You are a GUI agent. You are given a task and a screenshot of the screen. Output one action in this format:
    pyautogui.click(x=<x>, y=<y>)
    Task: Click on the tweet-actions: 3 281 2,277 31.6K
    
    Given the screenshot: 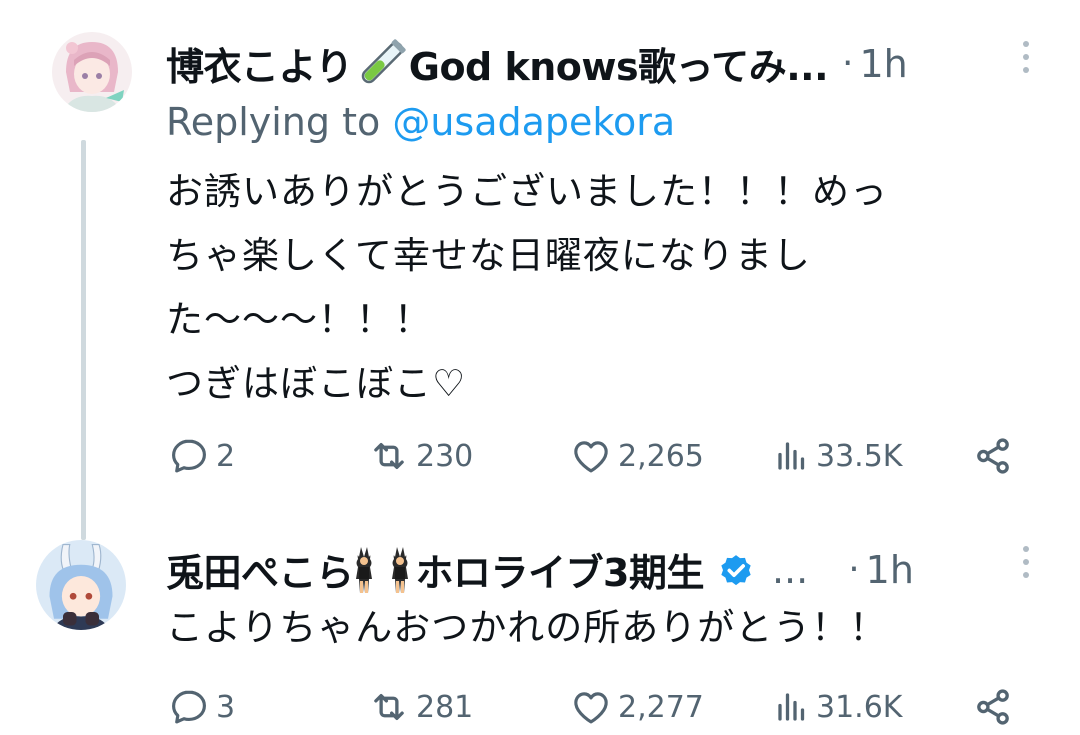 What is the action you would take?
    pyautogui.click(x=594, y=707)
    